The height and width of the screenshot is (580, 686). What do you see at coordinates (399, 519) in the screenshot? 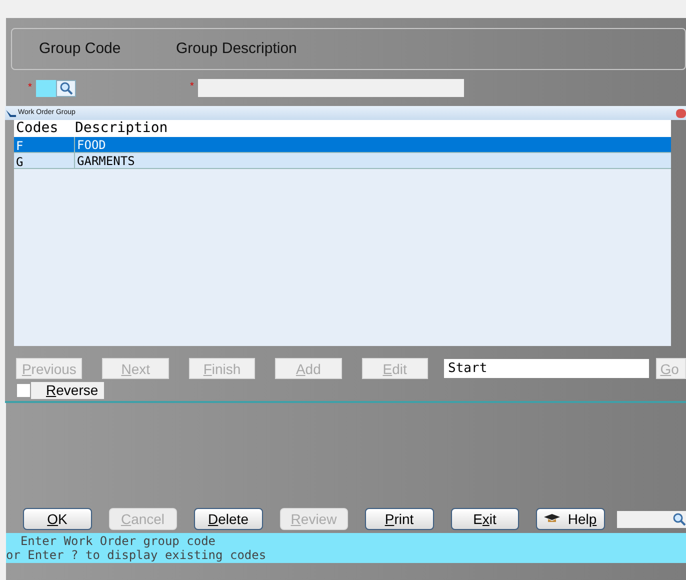
I see `action-button: Print` at bounding box center [399, 519].